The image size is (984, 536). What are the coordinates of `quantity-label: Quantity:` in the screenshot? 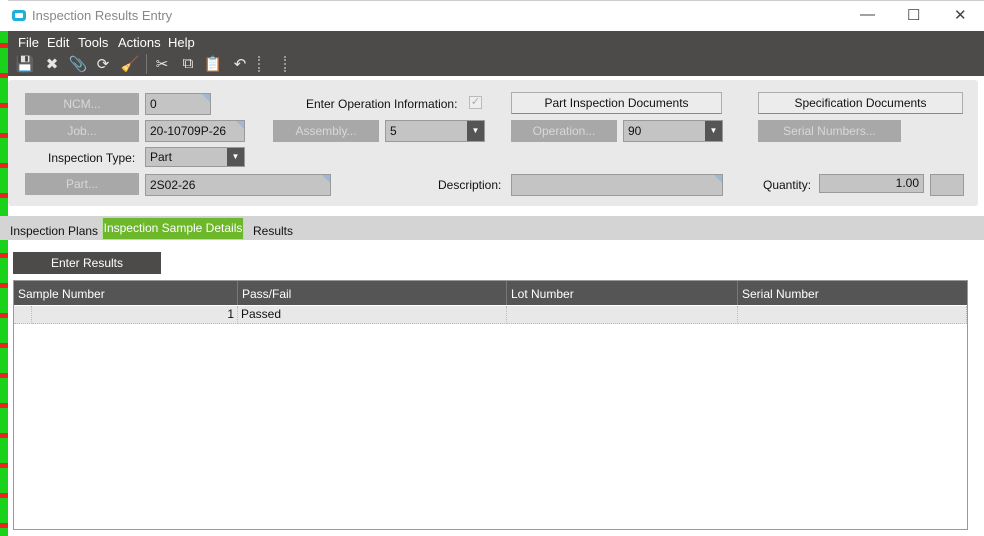 It's located at (787, 185).